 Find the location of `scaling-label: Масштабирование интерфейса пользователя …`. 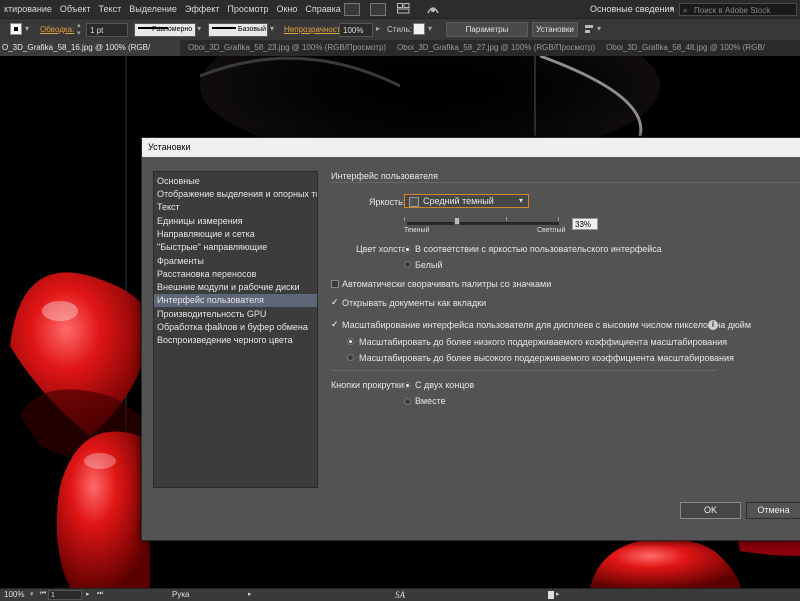

scaling-label: Масштабирование интерфейса пользователя … is located at coordinates (547, 325).